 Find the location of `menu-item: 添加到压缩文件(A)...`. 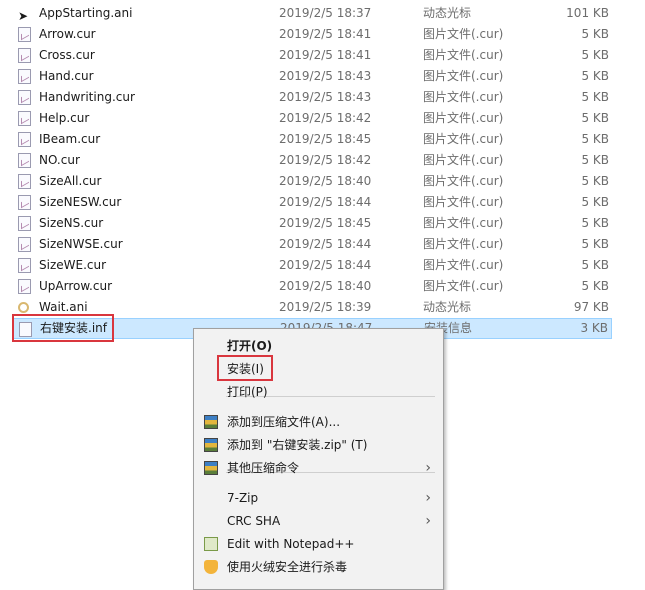

menu-item: 添加到压缩文件(A)... is located at coordinates (317, 422).